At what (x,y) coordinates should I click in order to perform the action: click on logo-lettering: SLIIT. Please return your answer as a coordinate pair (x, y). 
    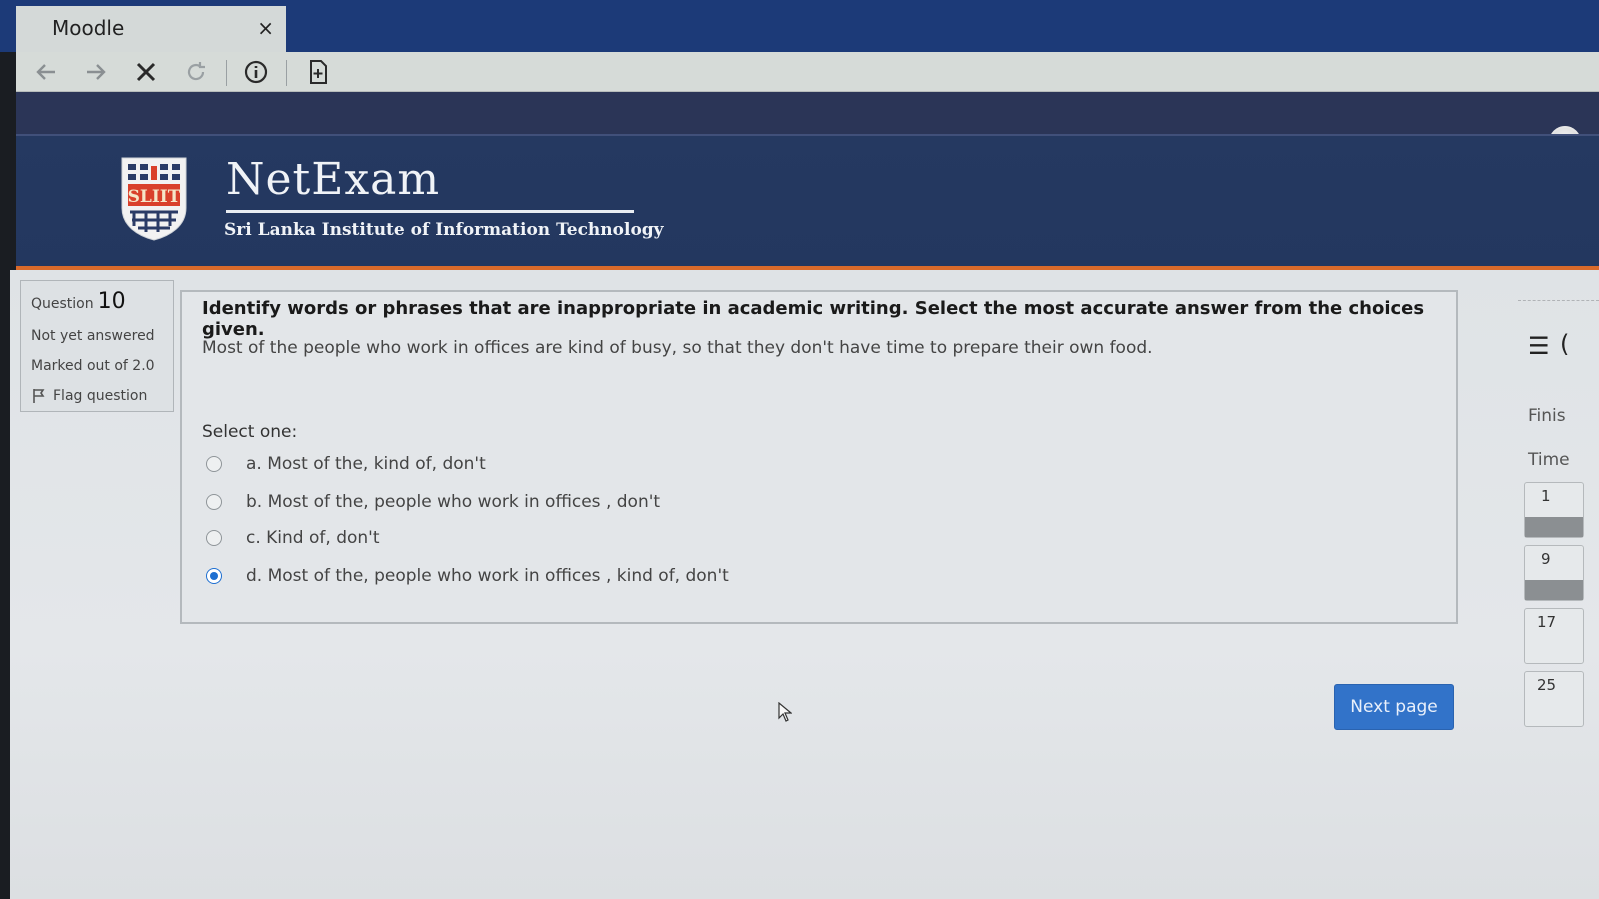
    Looking at the image, I should click on (154, 197).